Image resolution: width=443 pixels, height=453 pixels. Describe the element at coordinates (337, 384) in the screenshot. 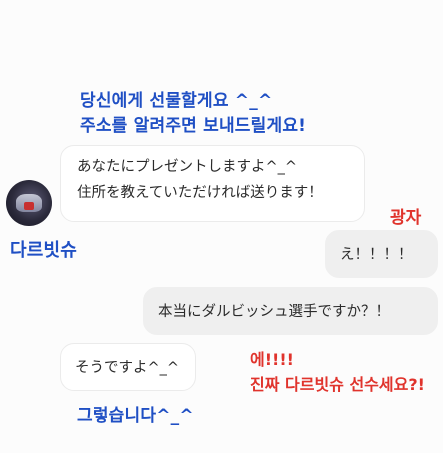

I see `caption-translation-reply-line2: 진짜 다르빗슈 선수세요?!` at that location.